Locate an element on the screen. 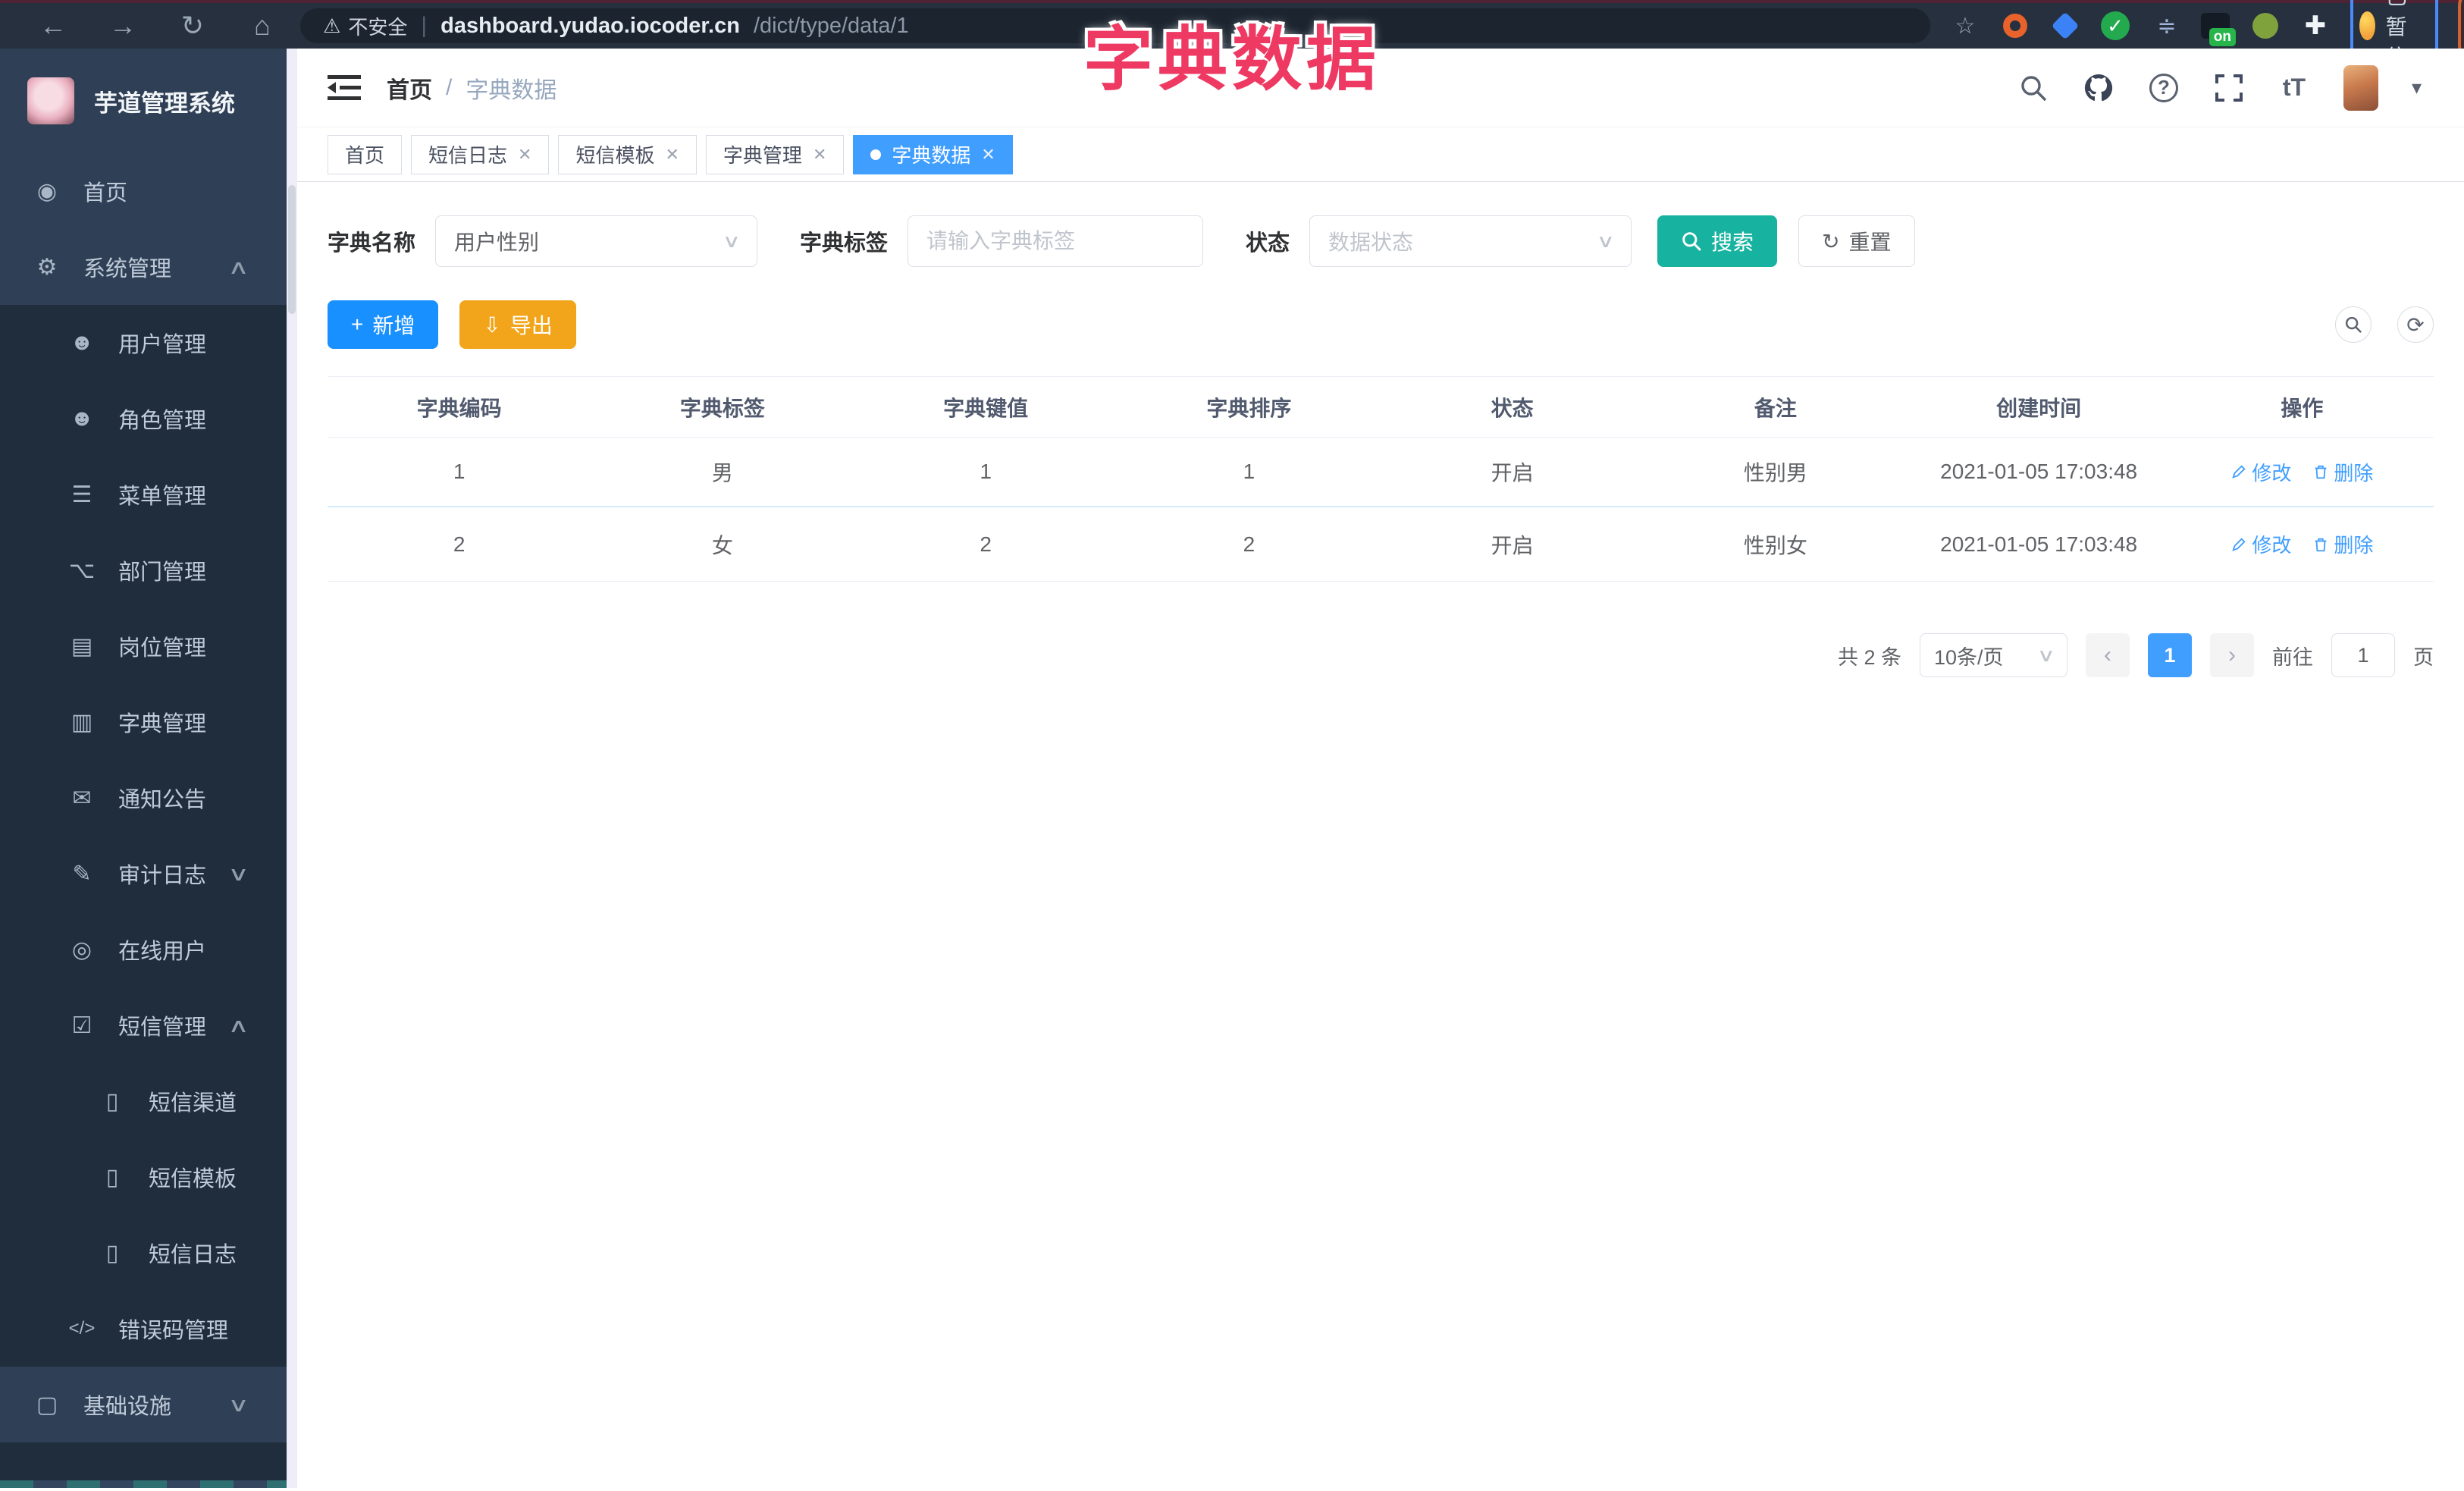 The height and width of the screenshot is (1491, 2464). avatar-caret-down-icon: ▾ is located at coordinates (2417, 87).